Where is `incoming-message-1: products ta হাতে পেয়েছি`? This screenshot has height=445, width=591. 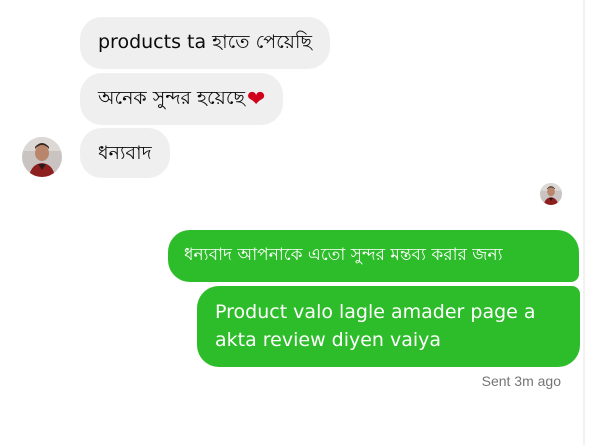
incoming-message-1: products ta হাতে পেয়েছি is located at coordinates (205, 43).